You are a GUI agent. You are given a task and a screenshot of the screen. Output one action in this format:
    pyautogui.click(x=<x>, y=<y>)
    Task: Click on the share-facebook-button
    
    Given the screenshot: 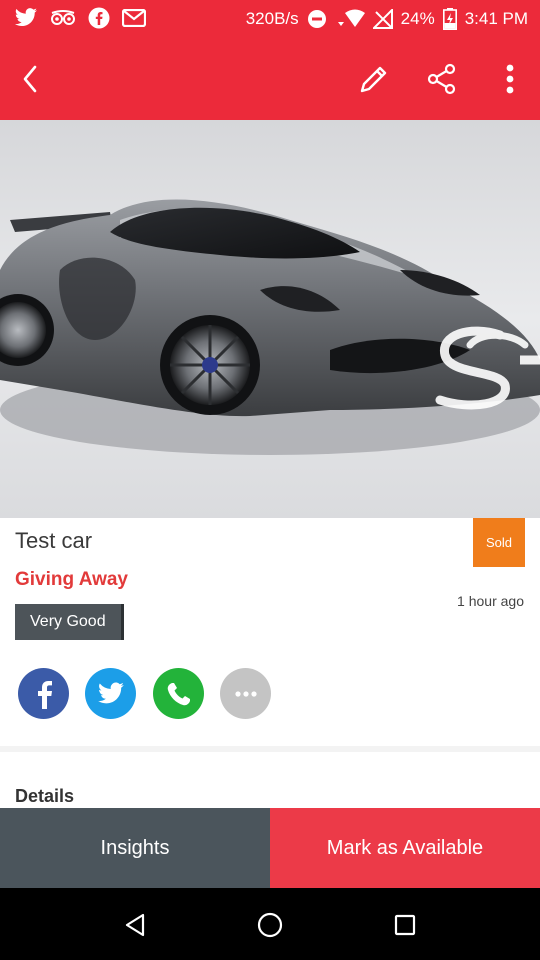 What is the action you would take?
    pyautogui.click(x=43, y=693)
    